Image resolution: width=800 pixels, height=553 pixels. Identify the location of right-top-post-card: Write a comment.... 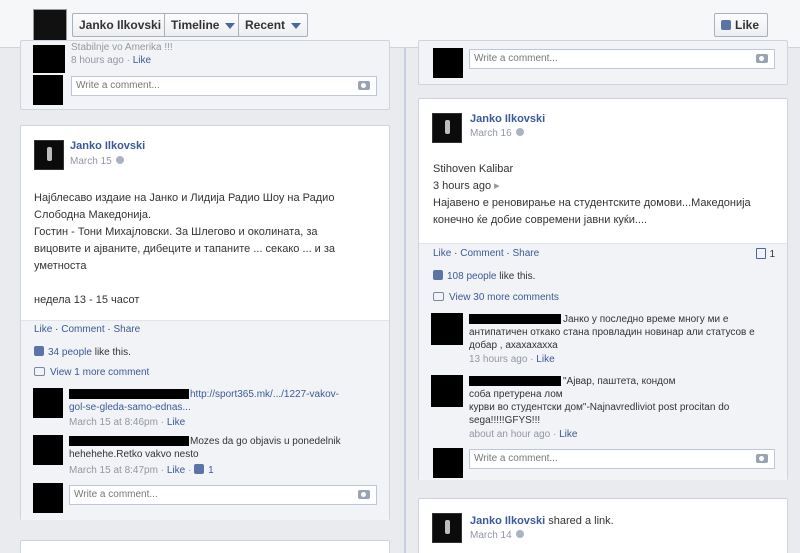
(603, 62).